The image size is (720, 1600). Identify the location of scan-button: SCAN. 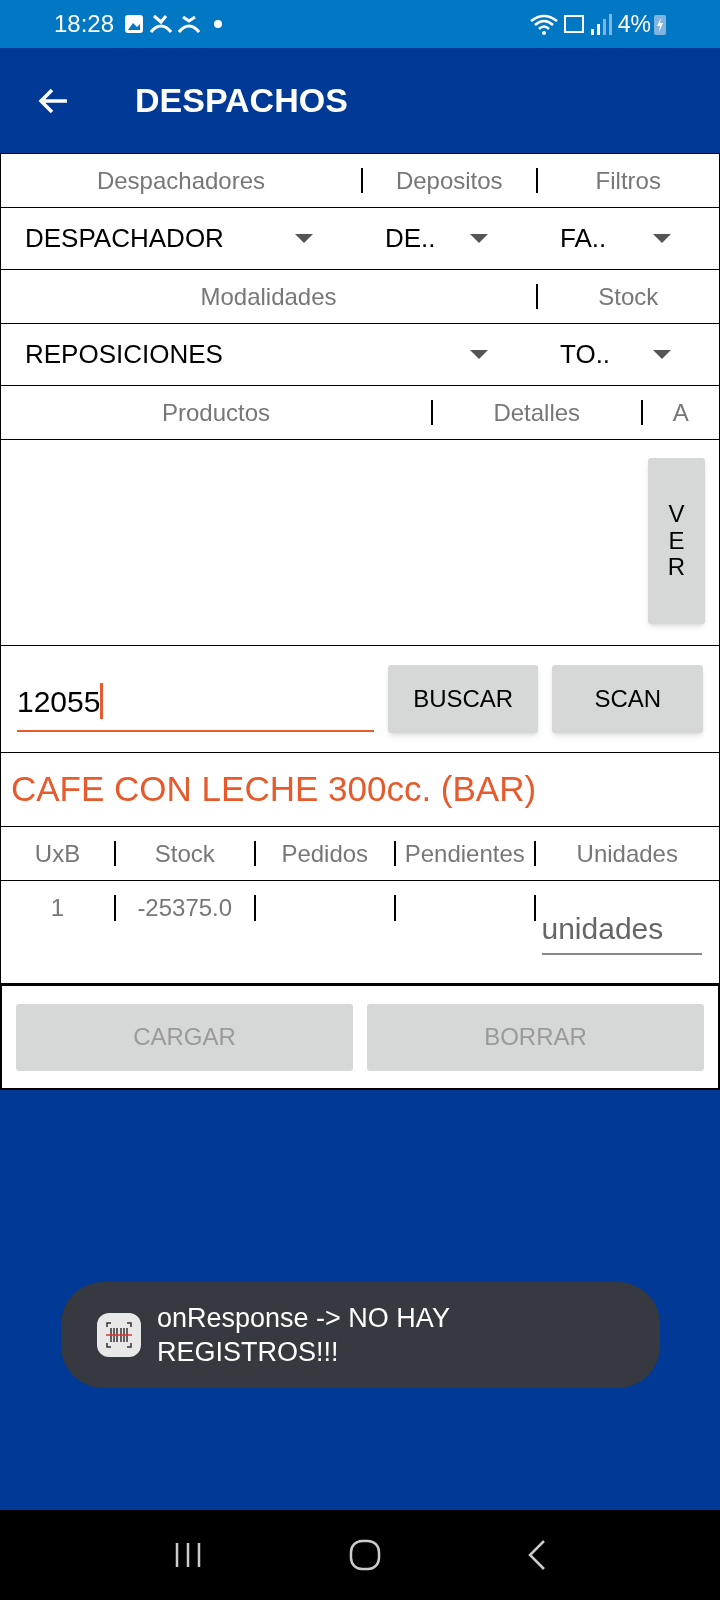
(627, 699).